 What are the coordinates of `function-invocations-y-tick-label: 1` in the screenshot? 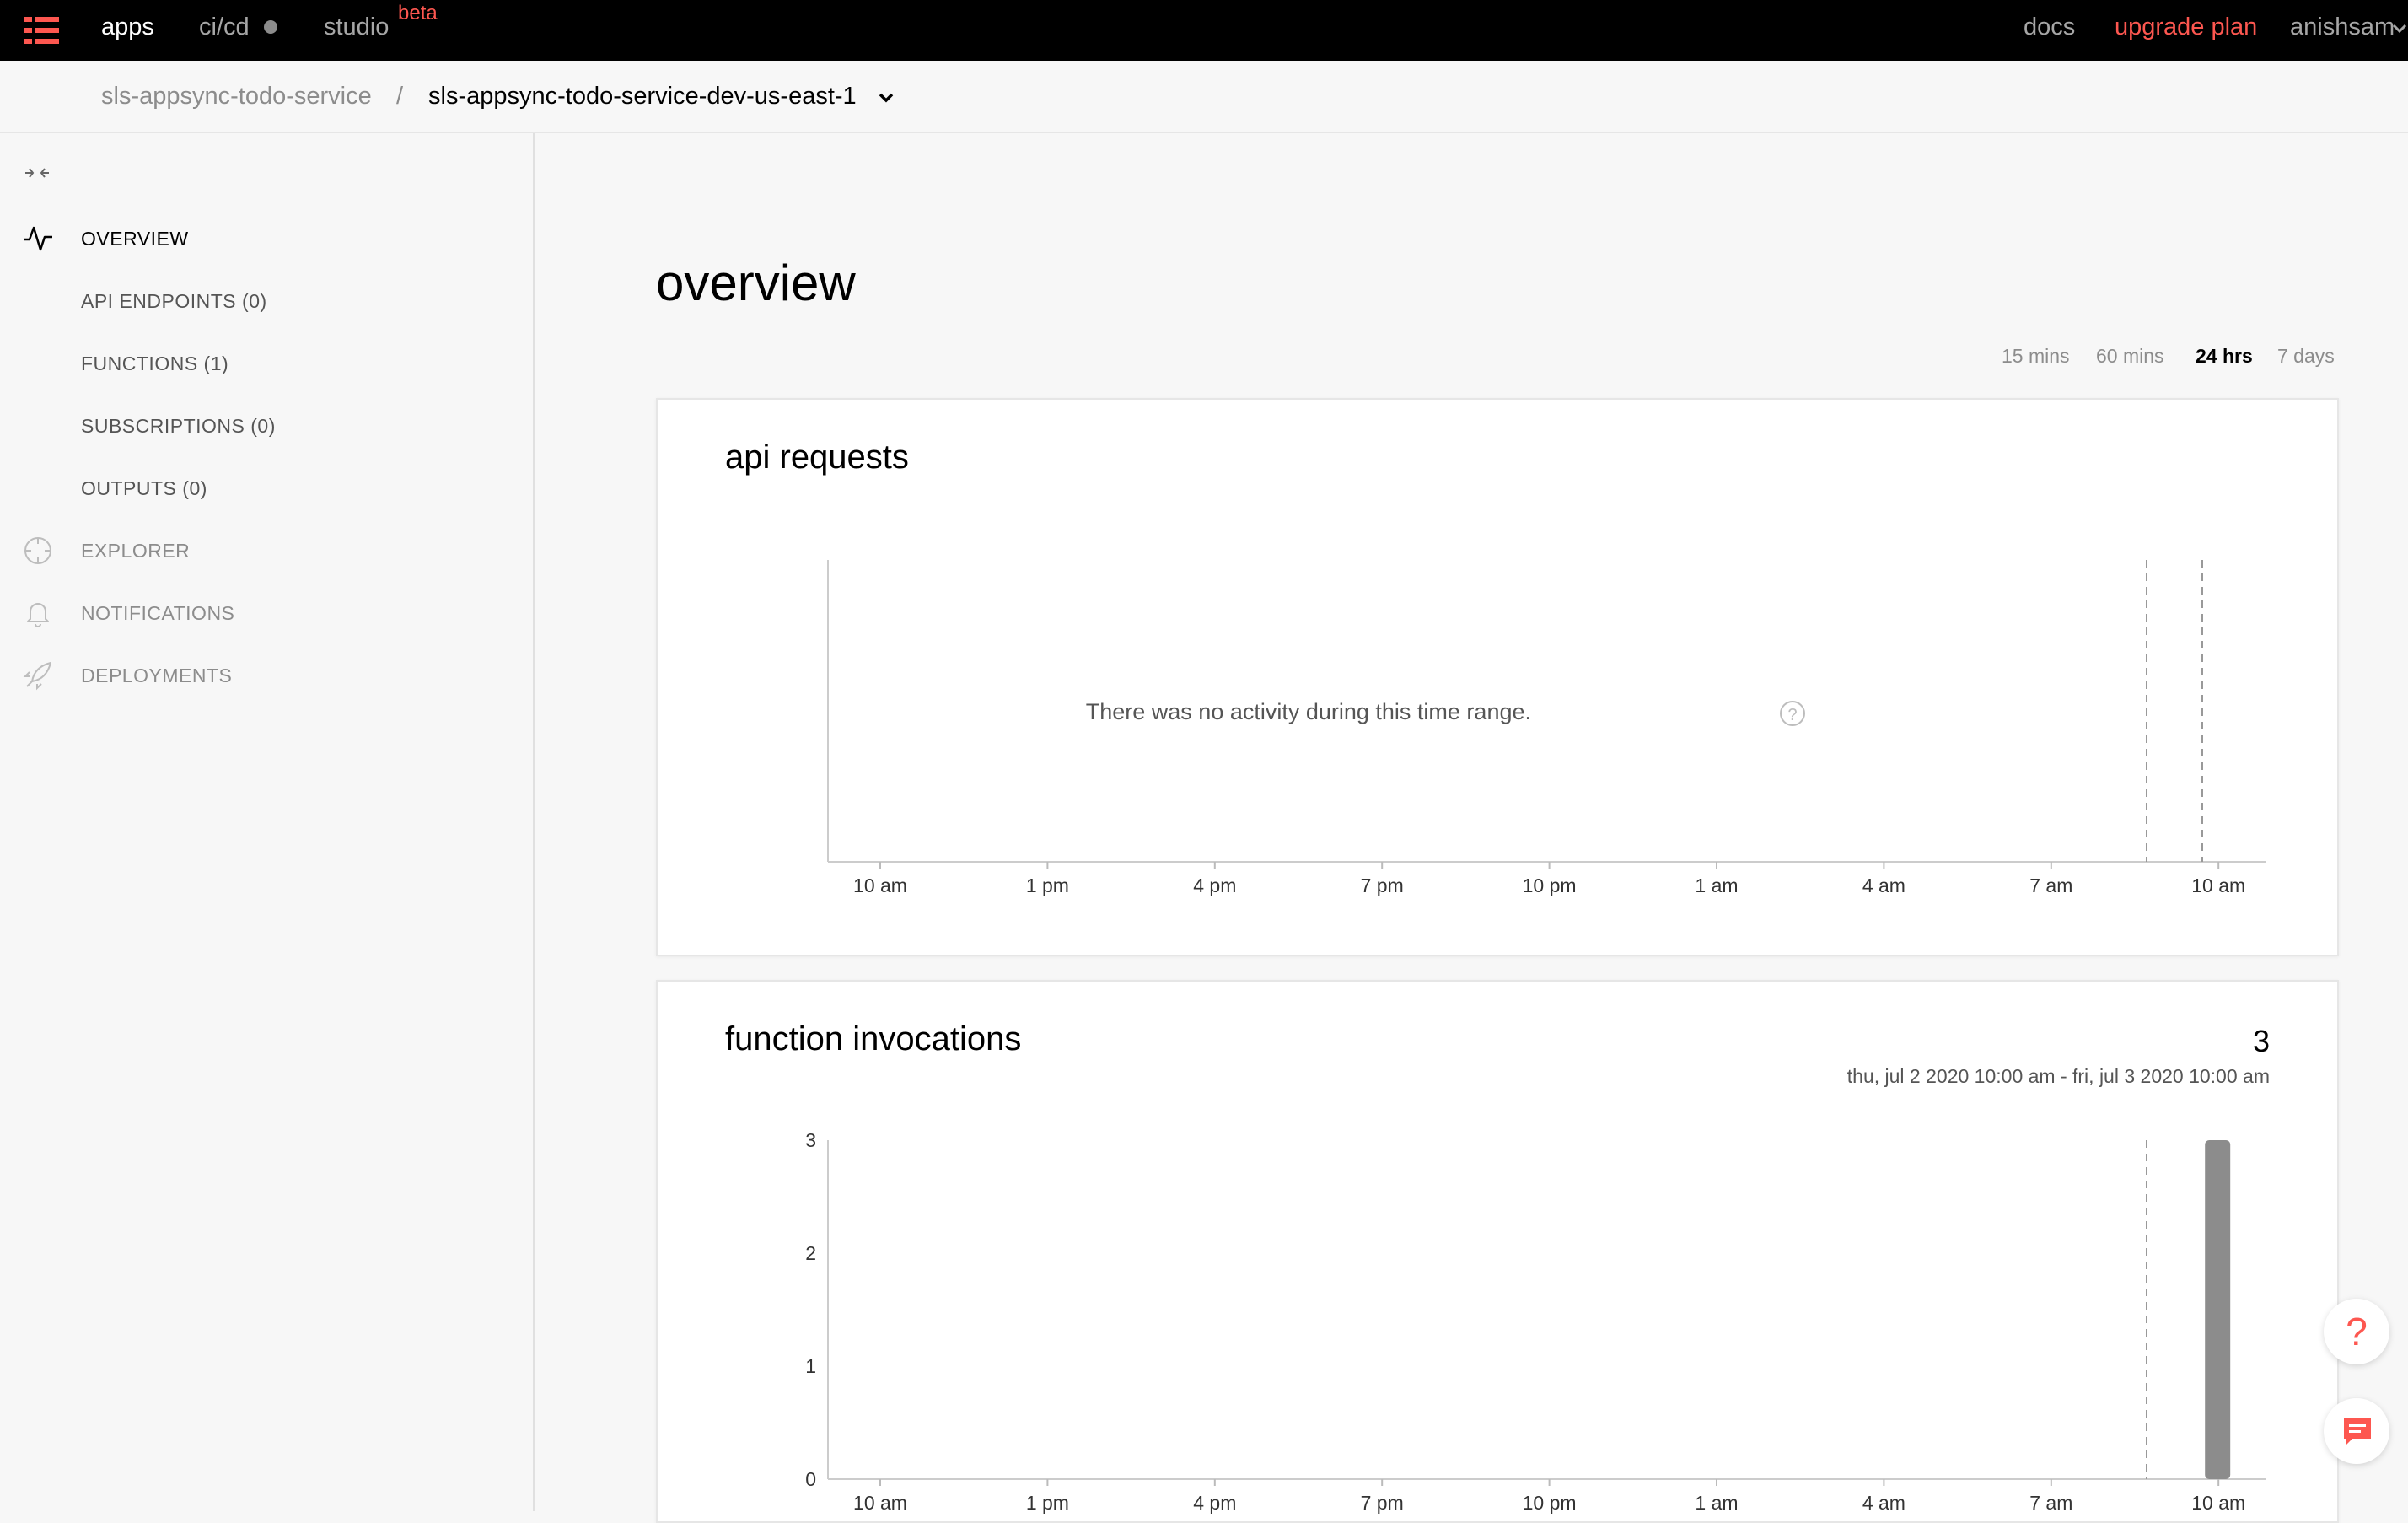 It's located at (810, 1366).